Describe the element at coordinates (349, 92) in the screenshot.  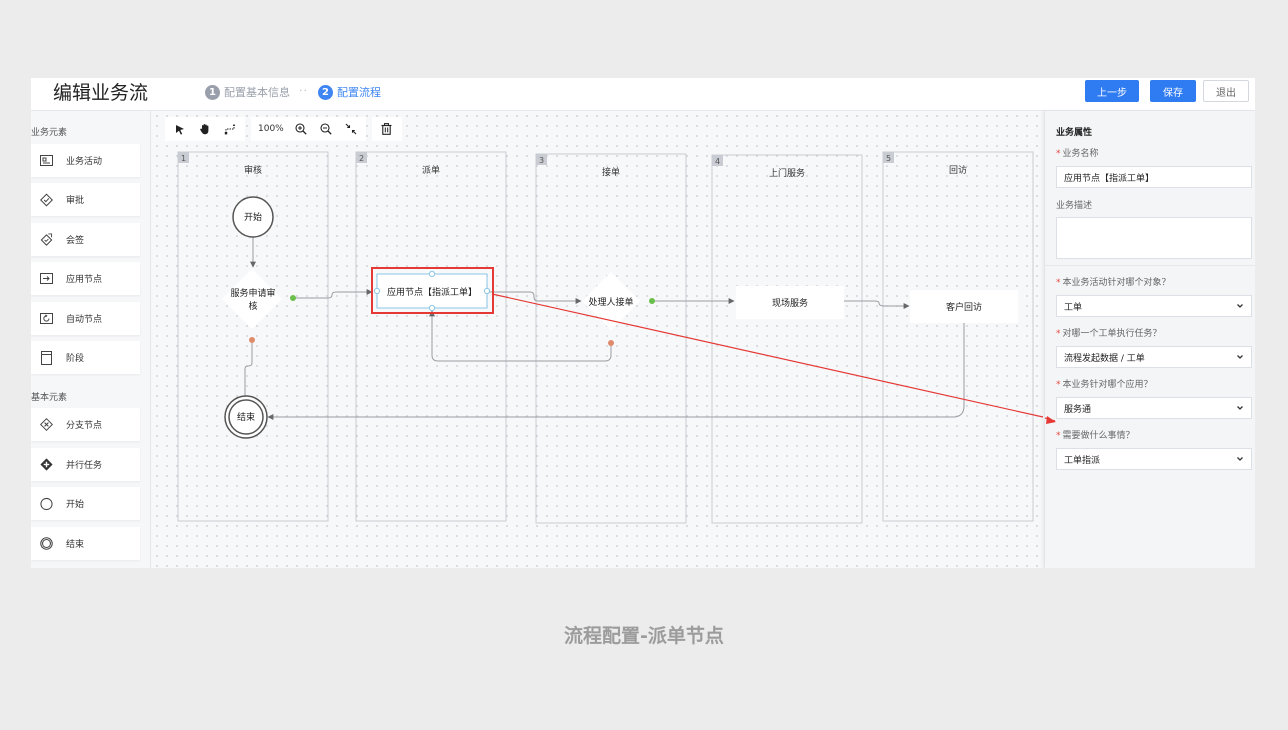
I see `step-config-flow: 2 配置流程` at that location.